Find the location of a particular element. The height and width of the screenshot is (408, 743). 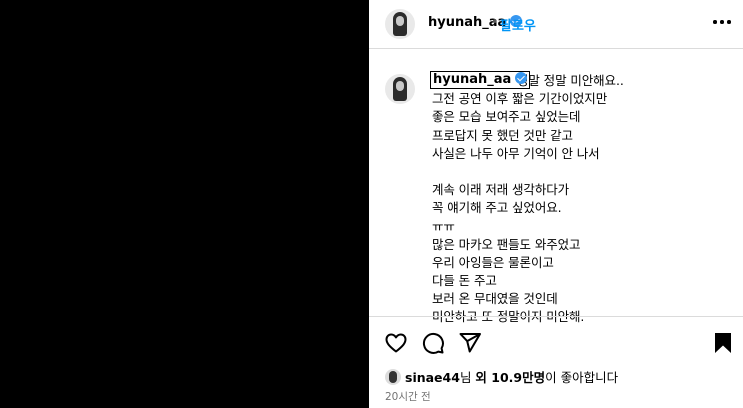

post-timestamp: 20시간 전 is located at coordinates (408, 396).